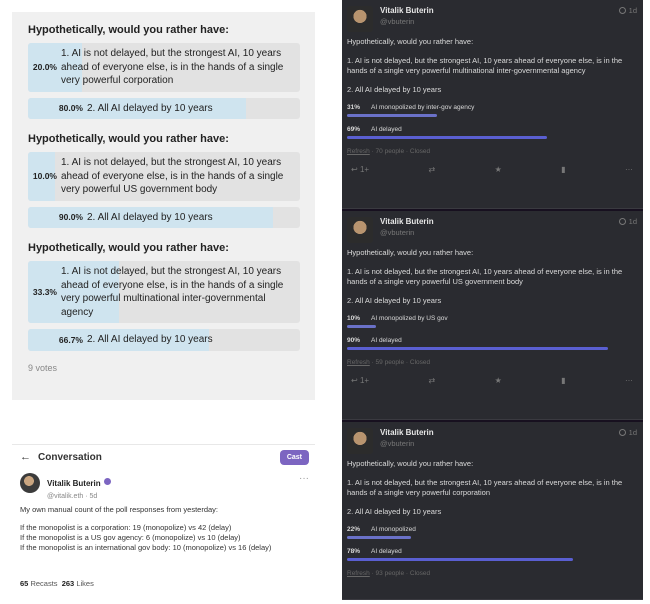  I want to click on poll-result: 90% AI delayed, so click(492, 343).